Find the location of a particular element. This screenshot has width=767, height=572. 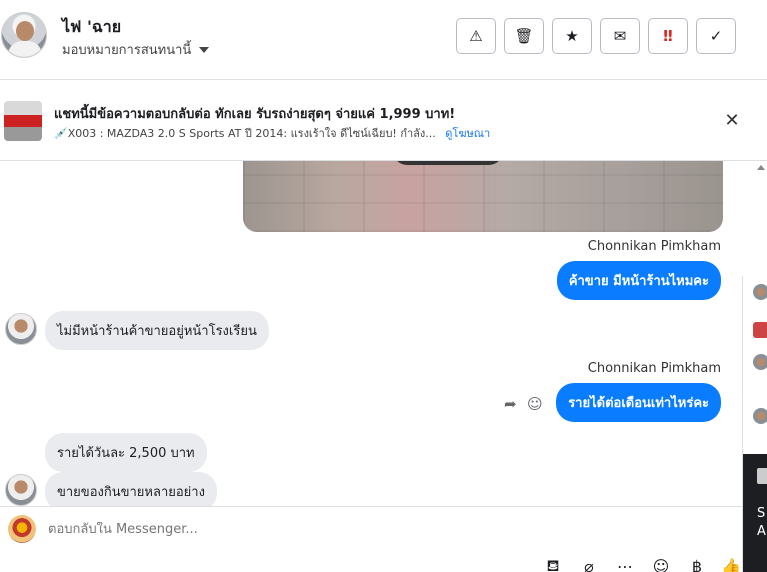

assign-label: มอบหมายการสนทนานี้ is located at coordinates (127, 50).